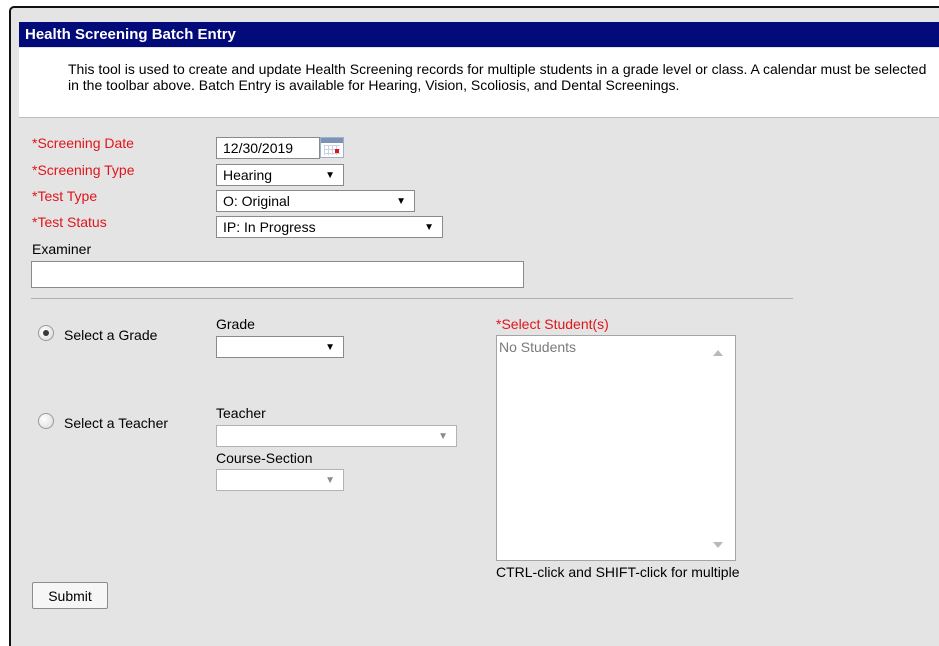  What do you see at coordinates (618, 572) in the screenshot?
I see `multi-select-hint: CTRL-click and SHIFT-click for multiple` at bounding box center [618, 572].